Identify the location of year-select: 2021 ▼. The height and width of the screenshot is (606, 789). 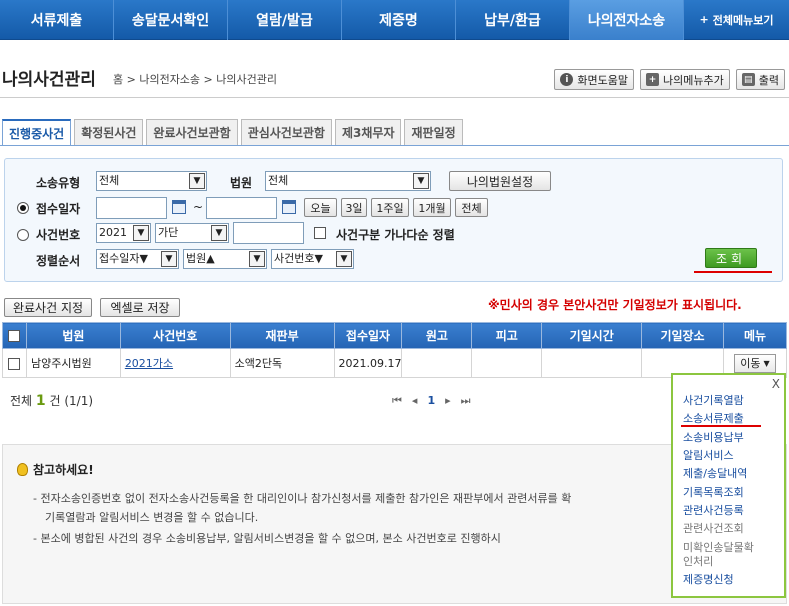
(123, 233).